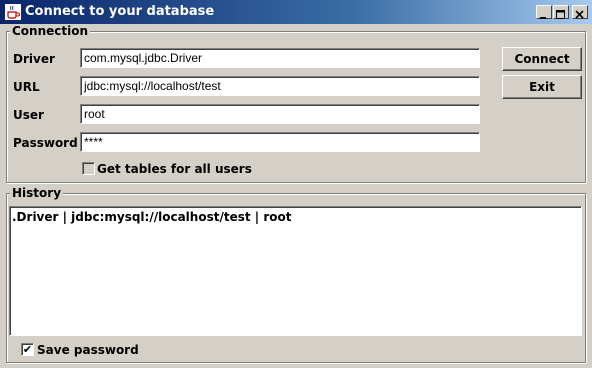 This screenshot has height=368, width=592. What do you see at coordinates (280, 114) in the screenshot?
I see `user-field: root` at bounding box center [280, 114].